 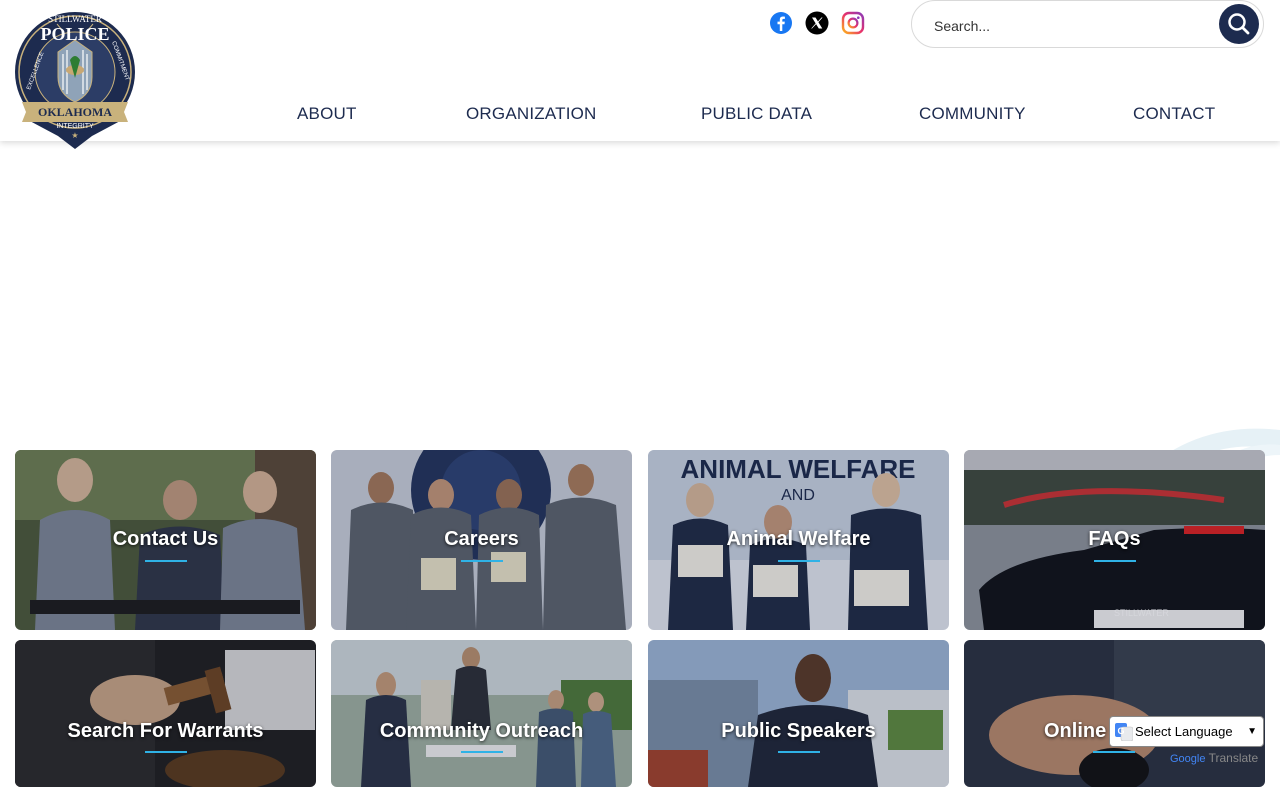 I want to click on tile-community-outreach: Community Outreach, so click(x=481, y=713).